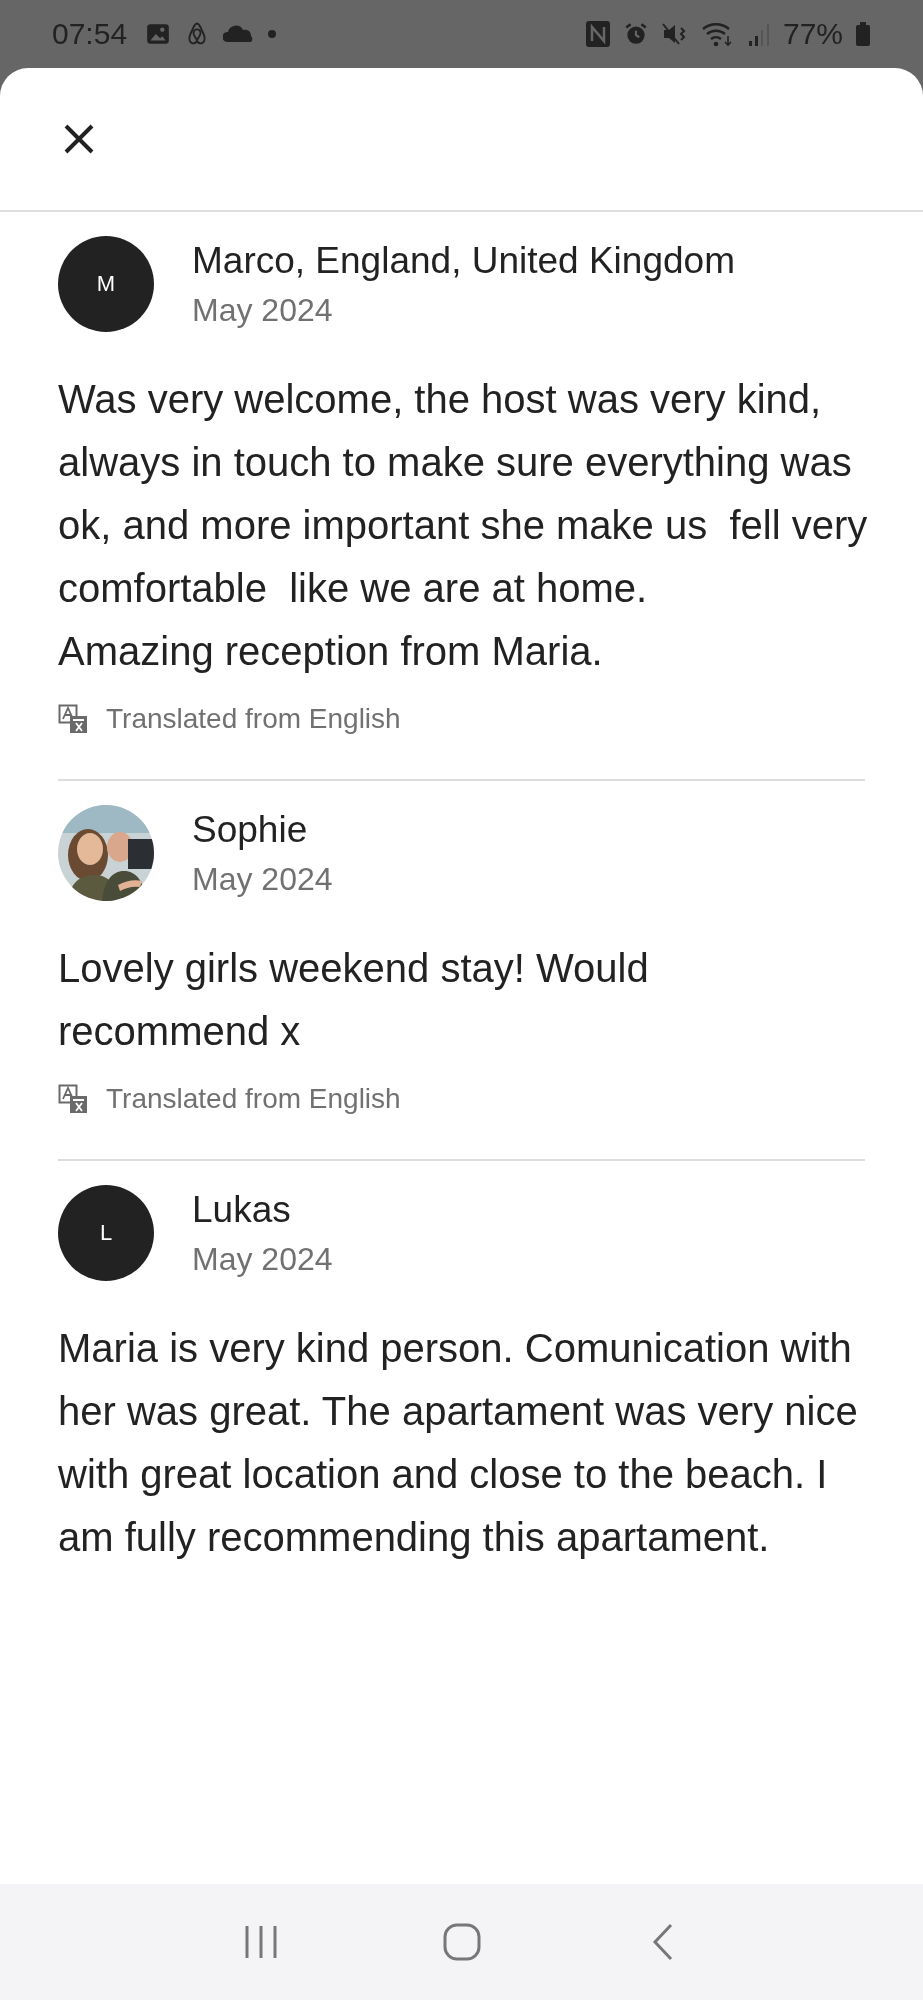 This screenshot has height=2000, width=923. Describe the element at coordinates (717, 34) in the screenshot. I see `wifi-icon` at that location.